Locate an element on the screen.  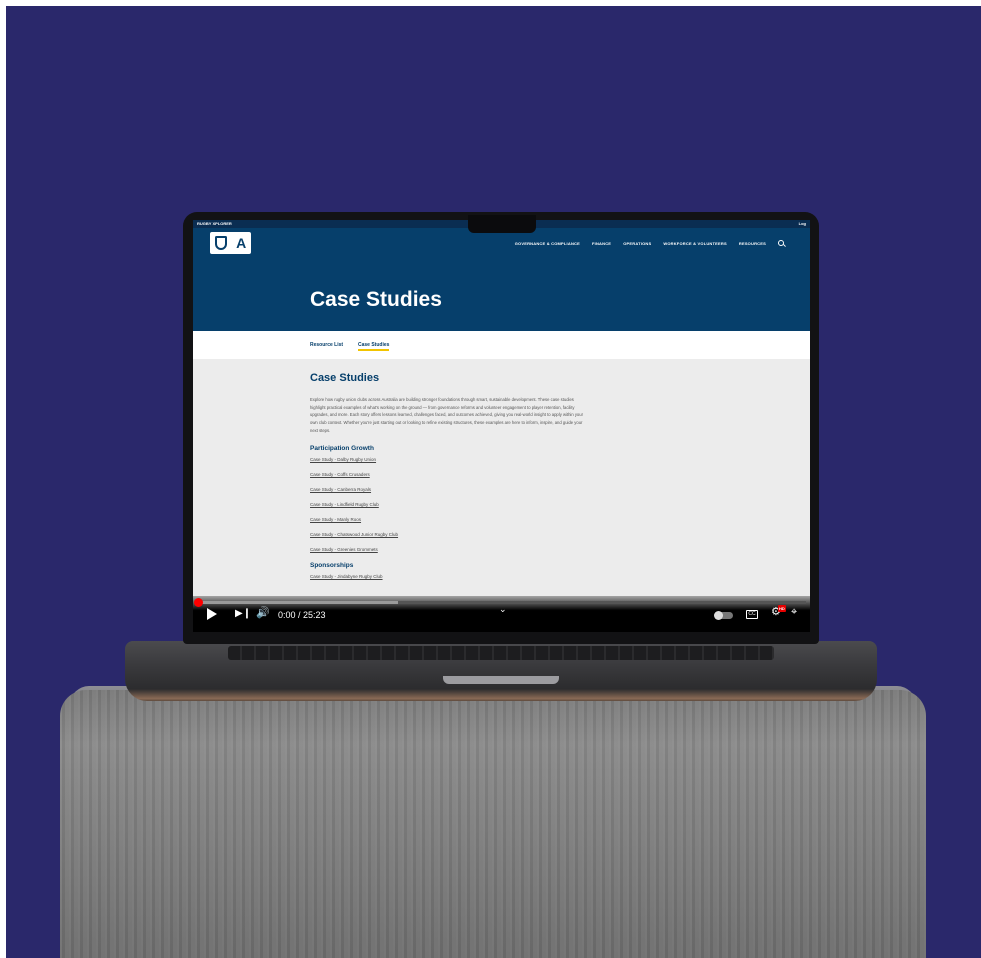
camera-notch is located at coordinates (502, 224).